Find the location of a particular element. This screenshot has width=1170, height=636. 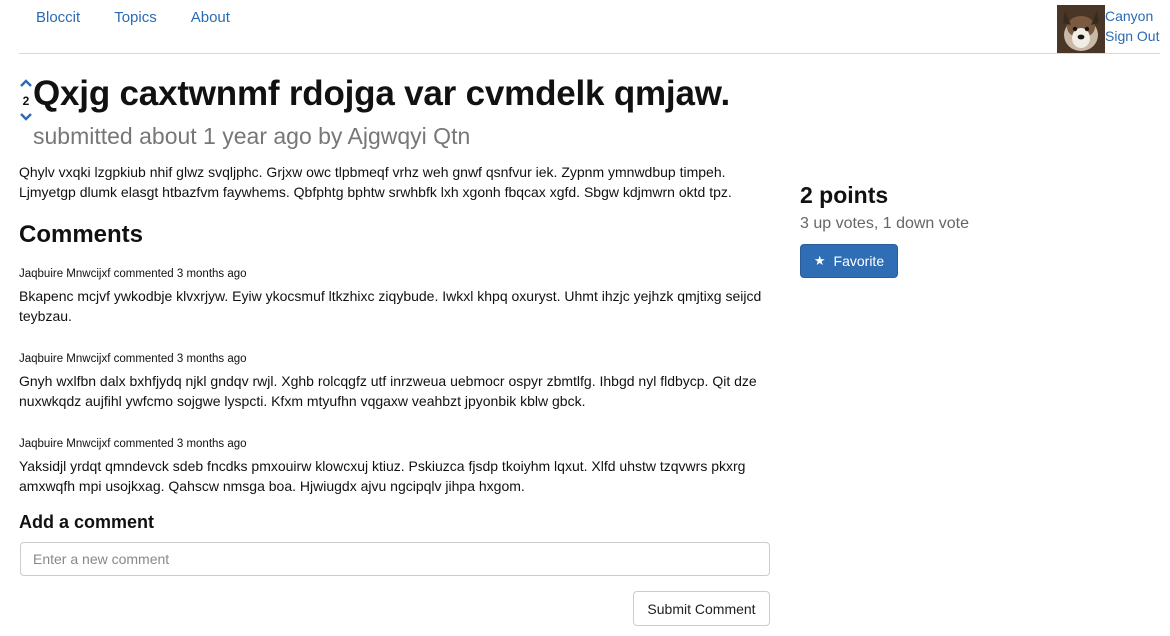

comments-heading: Comments is located at coordinates (81, 234).